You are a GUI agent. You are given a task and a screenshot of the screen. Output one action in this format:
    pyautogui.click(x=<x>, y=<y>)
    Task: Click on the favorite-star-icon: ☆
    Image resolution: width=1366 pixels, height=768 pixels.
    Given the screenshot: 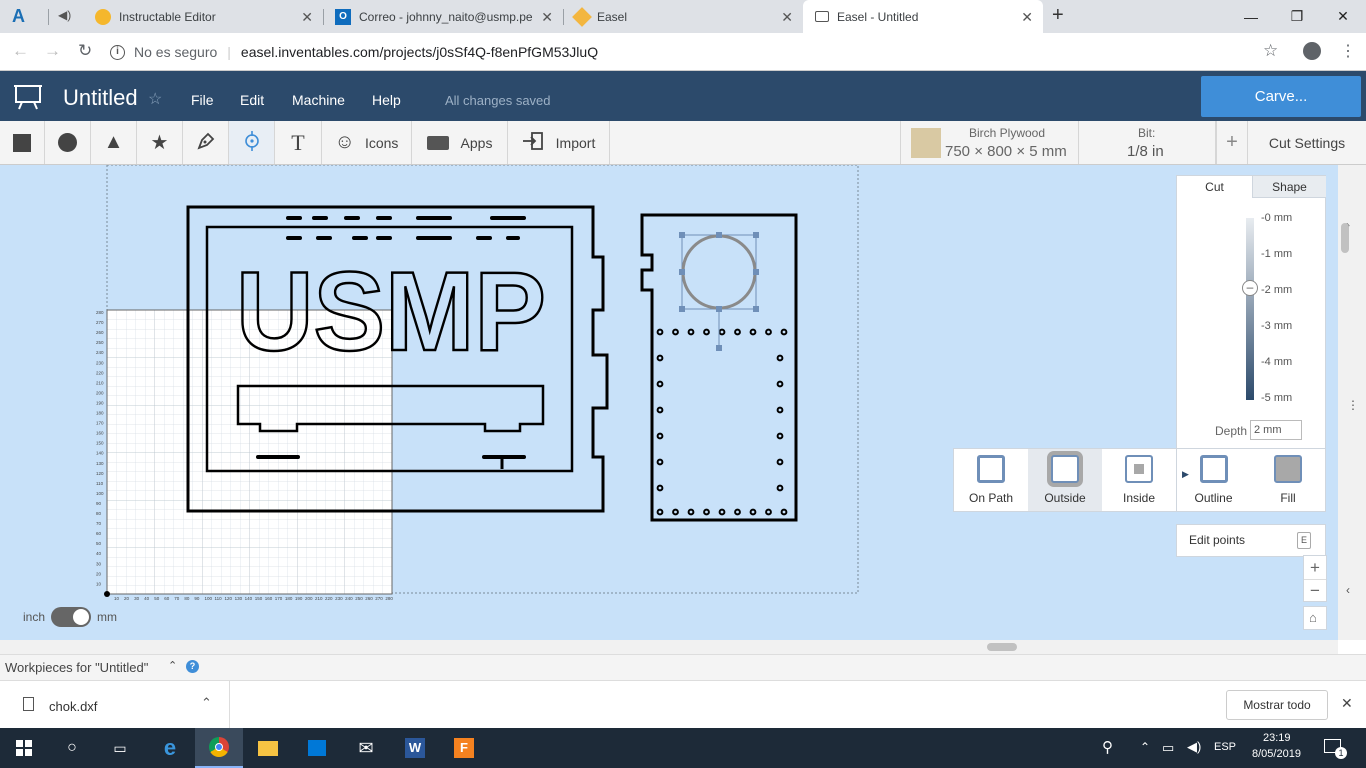 What is the action you would take?
    pyautogui.click(x=155, y=99)
    